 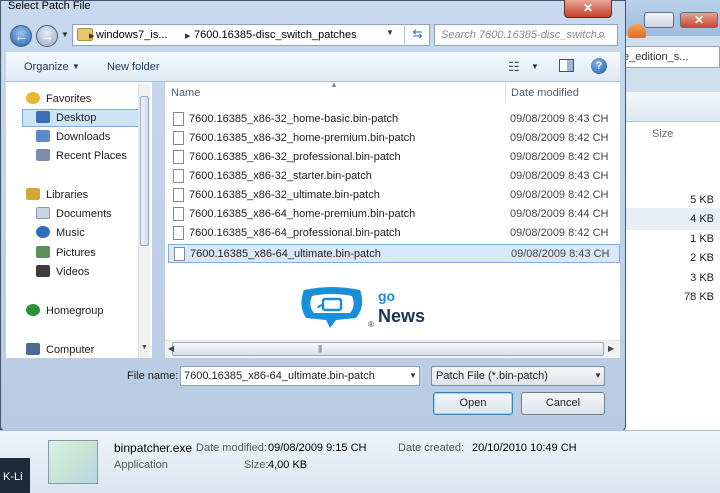 What do you see at coordinates (566, 65) in the screenshot?
I see `preview-pane-icon` at bounding box center [566, 65].